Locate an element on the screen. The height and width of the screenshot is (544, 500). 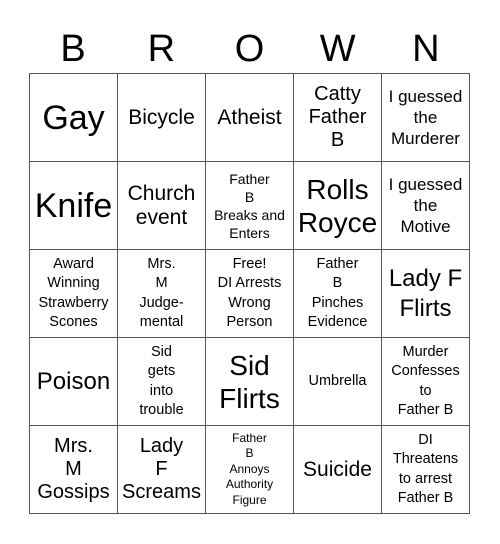
cell-label: Mrs. M Judge- mental is located at coordinates (161, 293).